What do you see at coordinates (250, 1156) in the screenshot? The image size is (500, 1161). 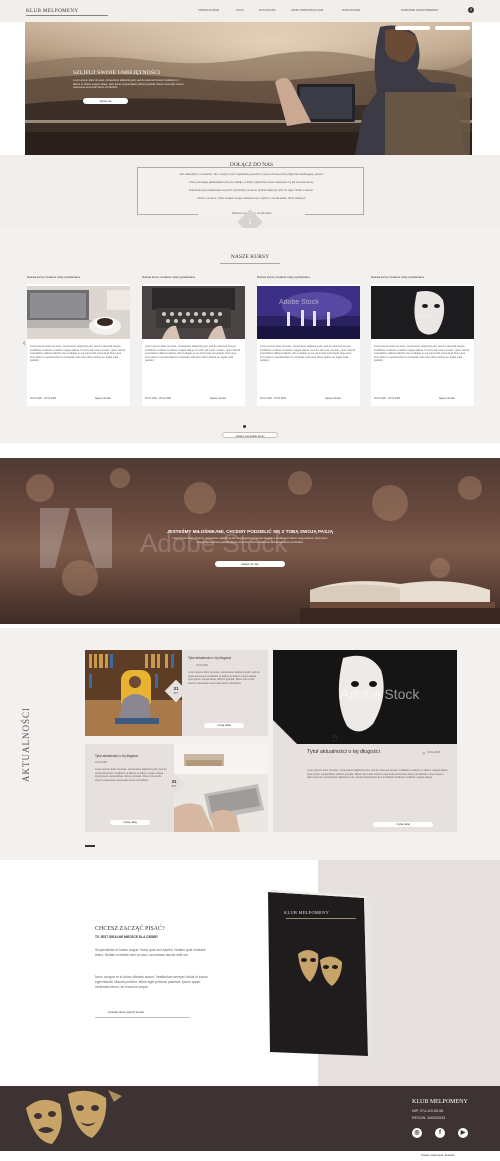 I see `credit-bar: Projekt i wykonanie: Exerator` at bounding box center [250, 1156].